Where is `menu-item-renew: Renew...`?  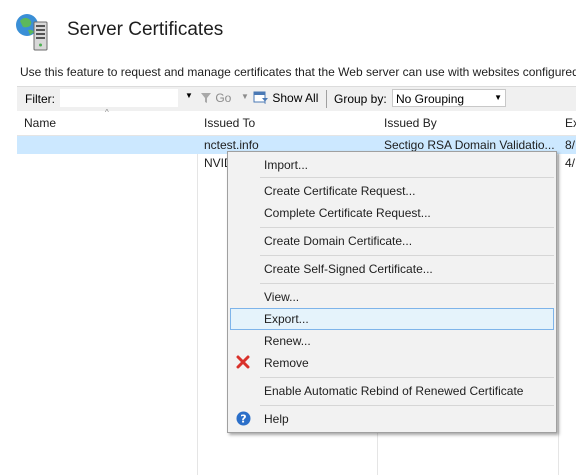 menu-item-renew: Renew... is located at coordinates (392, 340).